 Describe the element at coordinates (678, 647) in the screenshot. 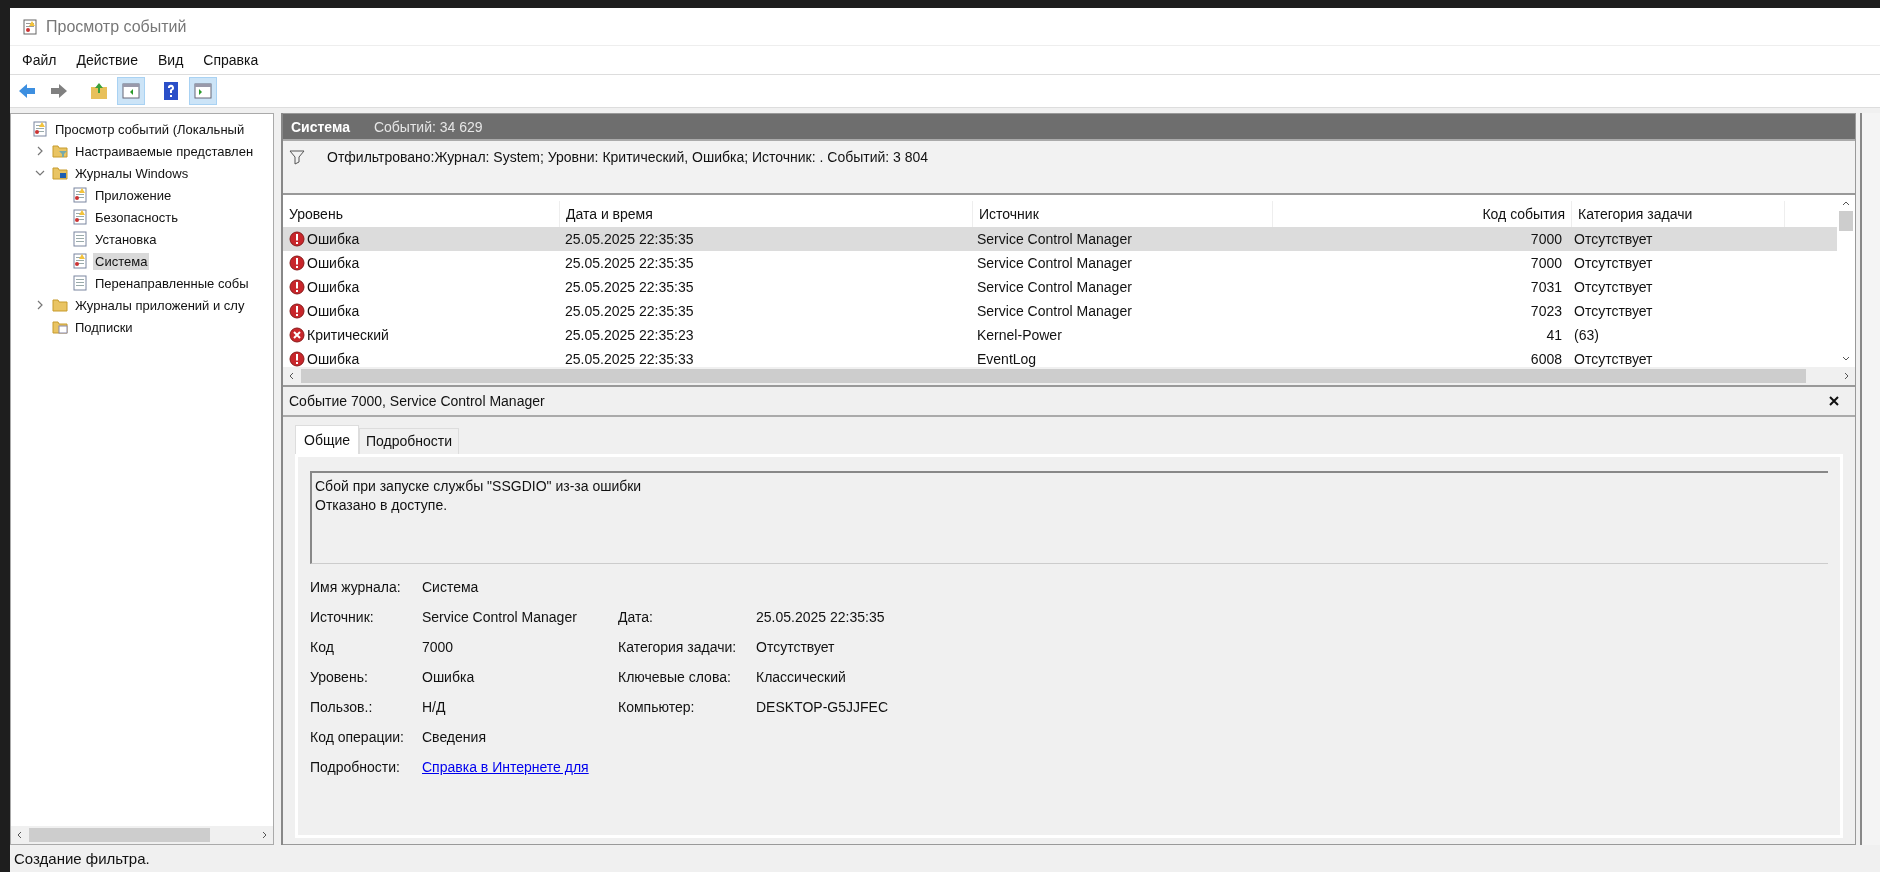

I see `field-label: Категория задачи:` at that location.